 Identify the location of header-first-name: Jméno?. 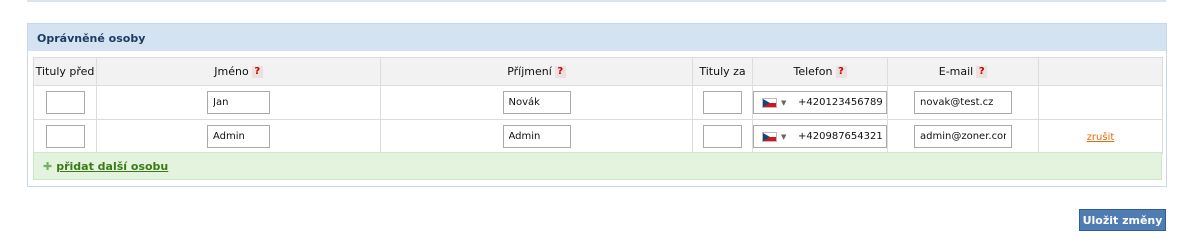
(238, 71).